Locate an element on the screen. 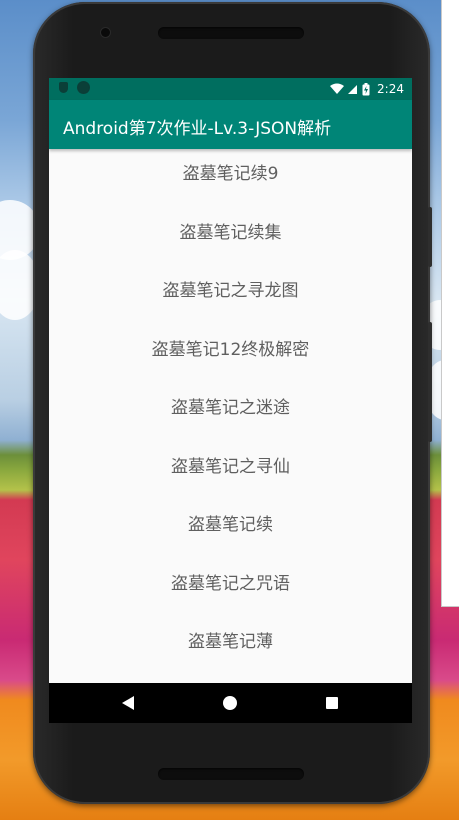 The image size is (459, 820). navigation-bar is located at coordinates (230, 703).